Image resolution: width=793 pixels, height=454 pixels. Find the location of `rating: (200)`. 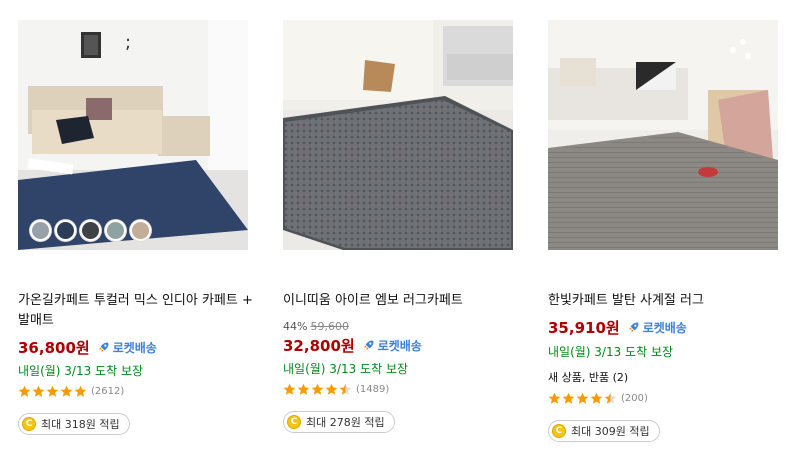

rating: (200) is located at coordinates (598, 398).